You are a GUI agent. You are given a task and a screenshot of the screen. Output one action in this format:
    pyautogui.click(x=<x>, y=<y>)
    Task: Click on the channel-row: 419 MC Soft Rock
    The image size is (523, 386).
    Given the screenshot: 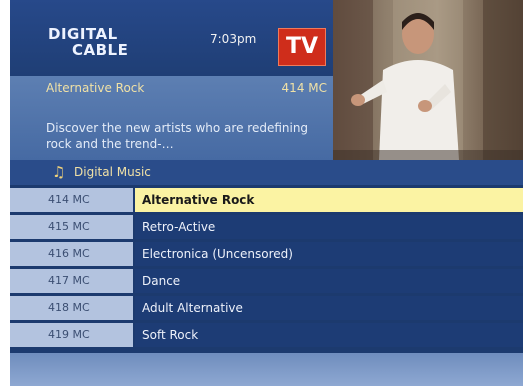 What is the action you would take?
    pyautogui.click(x=266, y=335)
    